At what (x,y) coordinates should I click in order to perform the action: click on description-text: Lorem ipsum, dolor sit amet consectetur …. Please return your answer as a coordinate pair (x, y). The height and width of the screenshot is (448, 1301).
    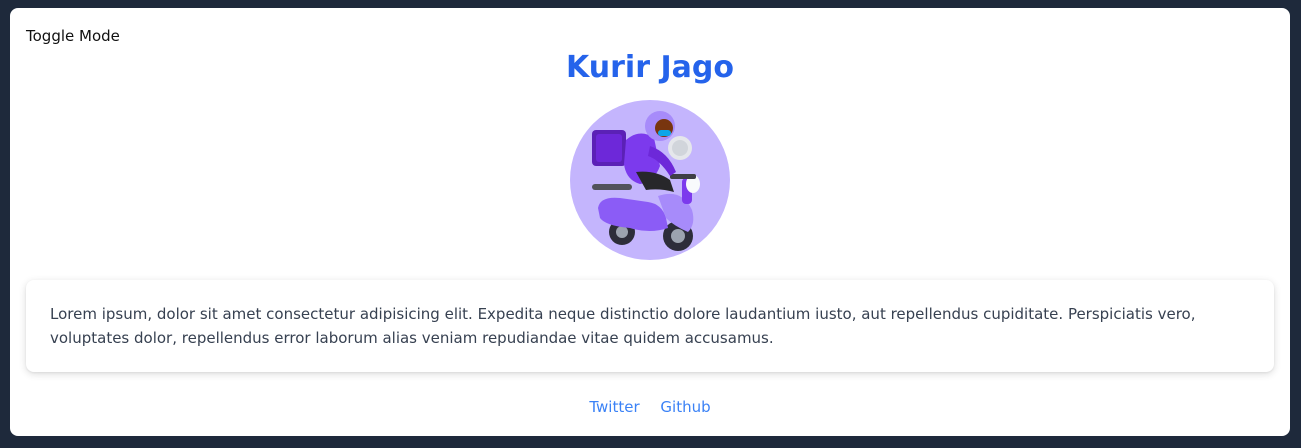
    Looking at the image, I should click on (623, 326).